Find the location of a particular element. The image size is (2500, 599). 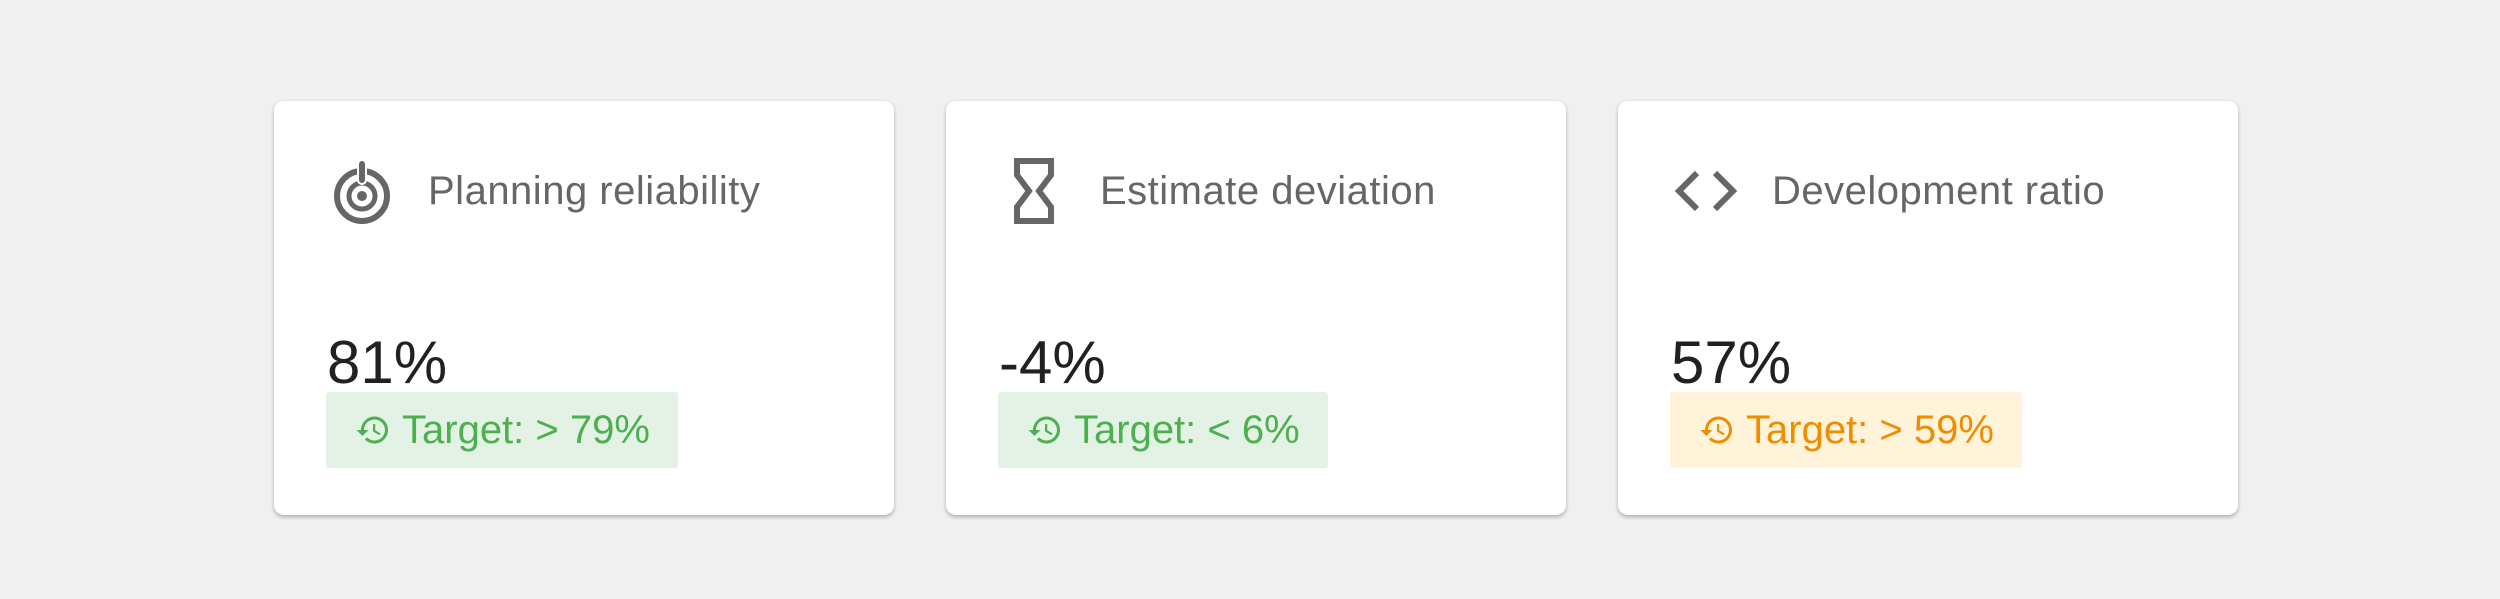

card-header: Estimate deviation is located at coordinates (1217, 191).